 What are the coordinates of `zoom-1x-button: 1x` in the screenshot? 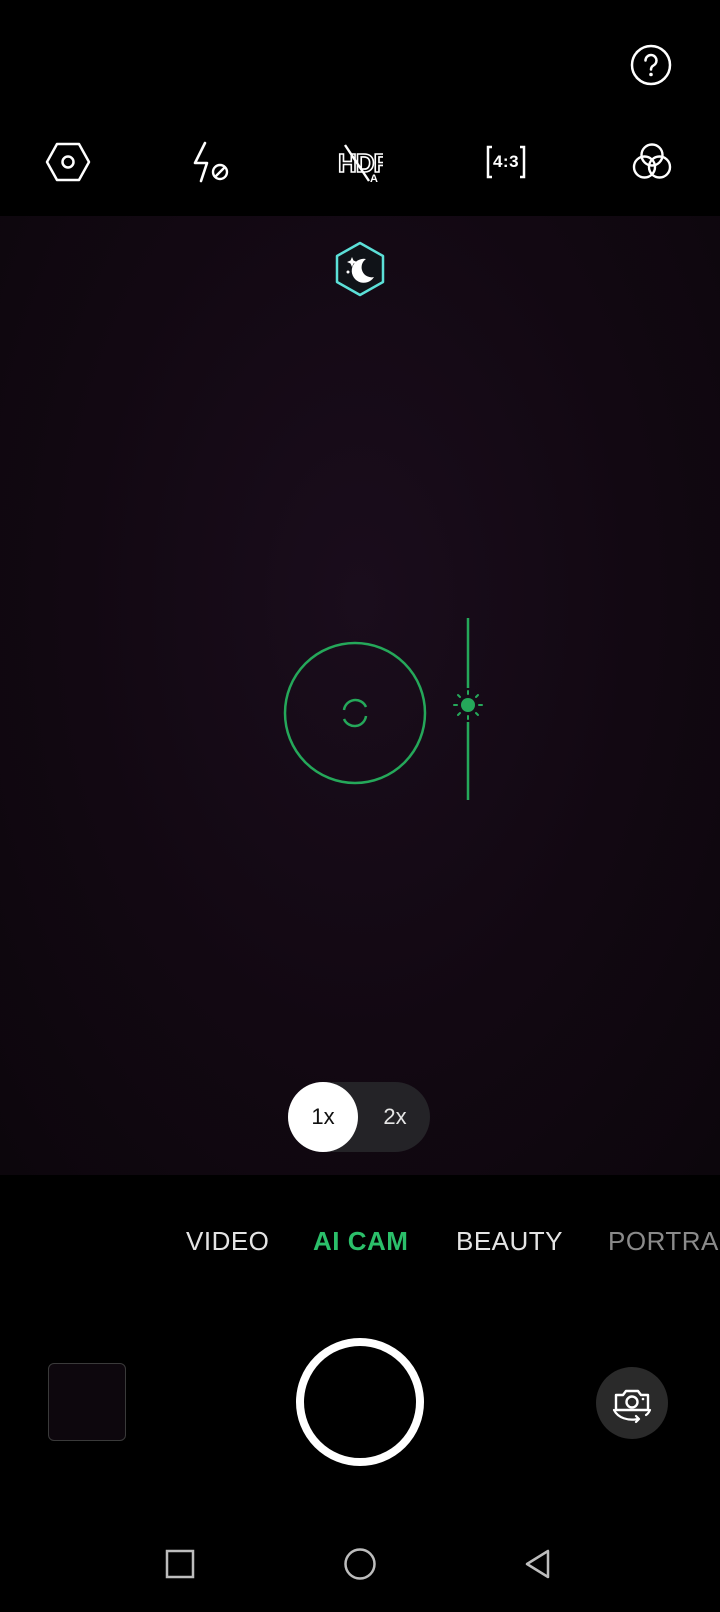 It's located at (323, 1117).